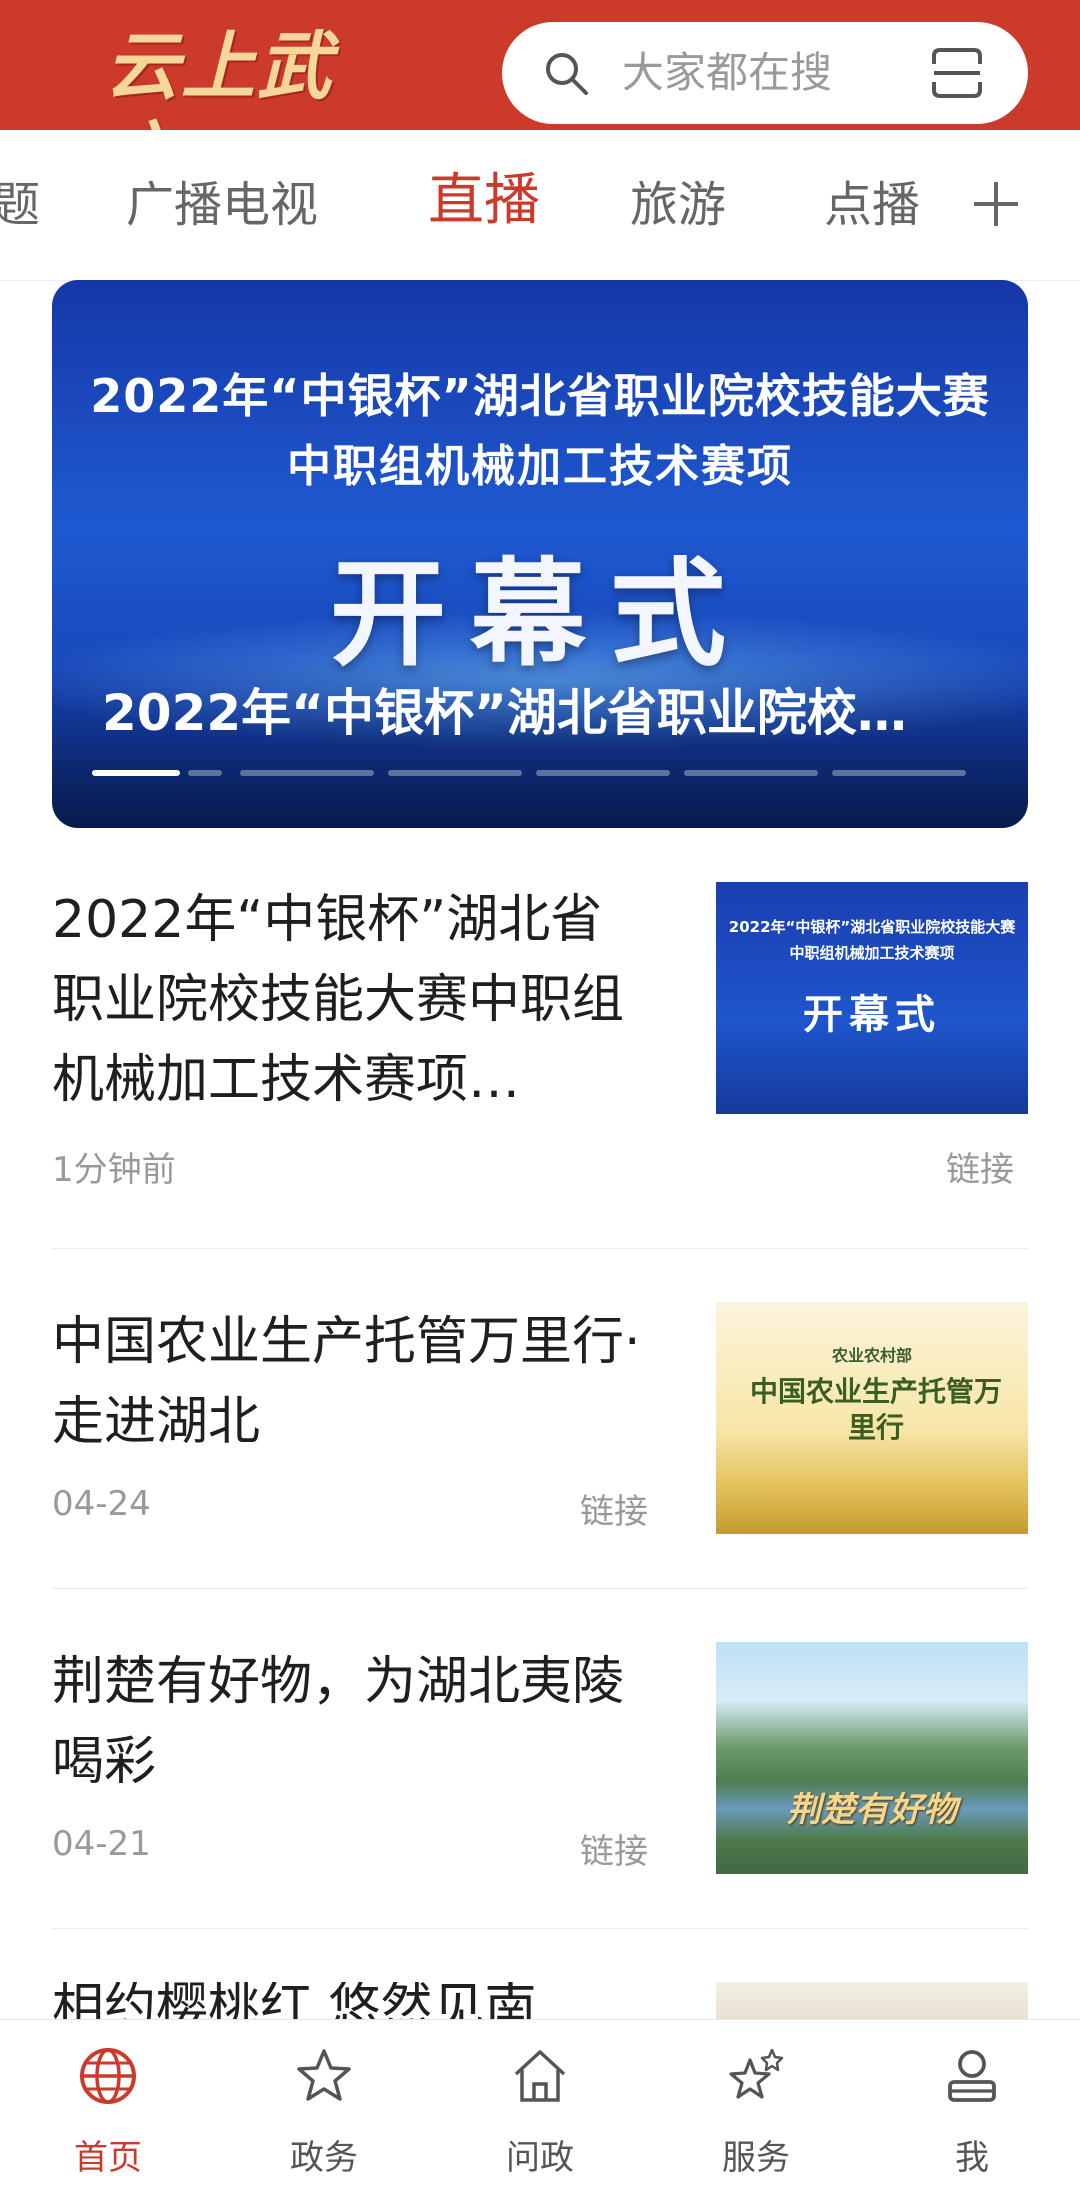 Image resolution: width=1080 pixels, height=2190 pixels. What do you see at coordinates (972, 2158) in the screenshot?
I see `nav-label: 我` at bounding box center [972, 2158].